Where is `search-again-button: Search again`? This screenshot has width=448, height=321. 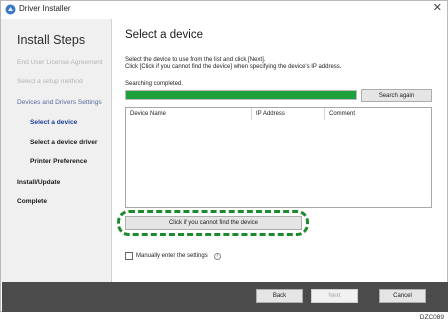
search-again-button: Search again is located at coordinates (396, 95).